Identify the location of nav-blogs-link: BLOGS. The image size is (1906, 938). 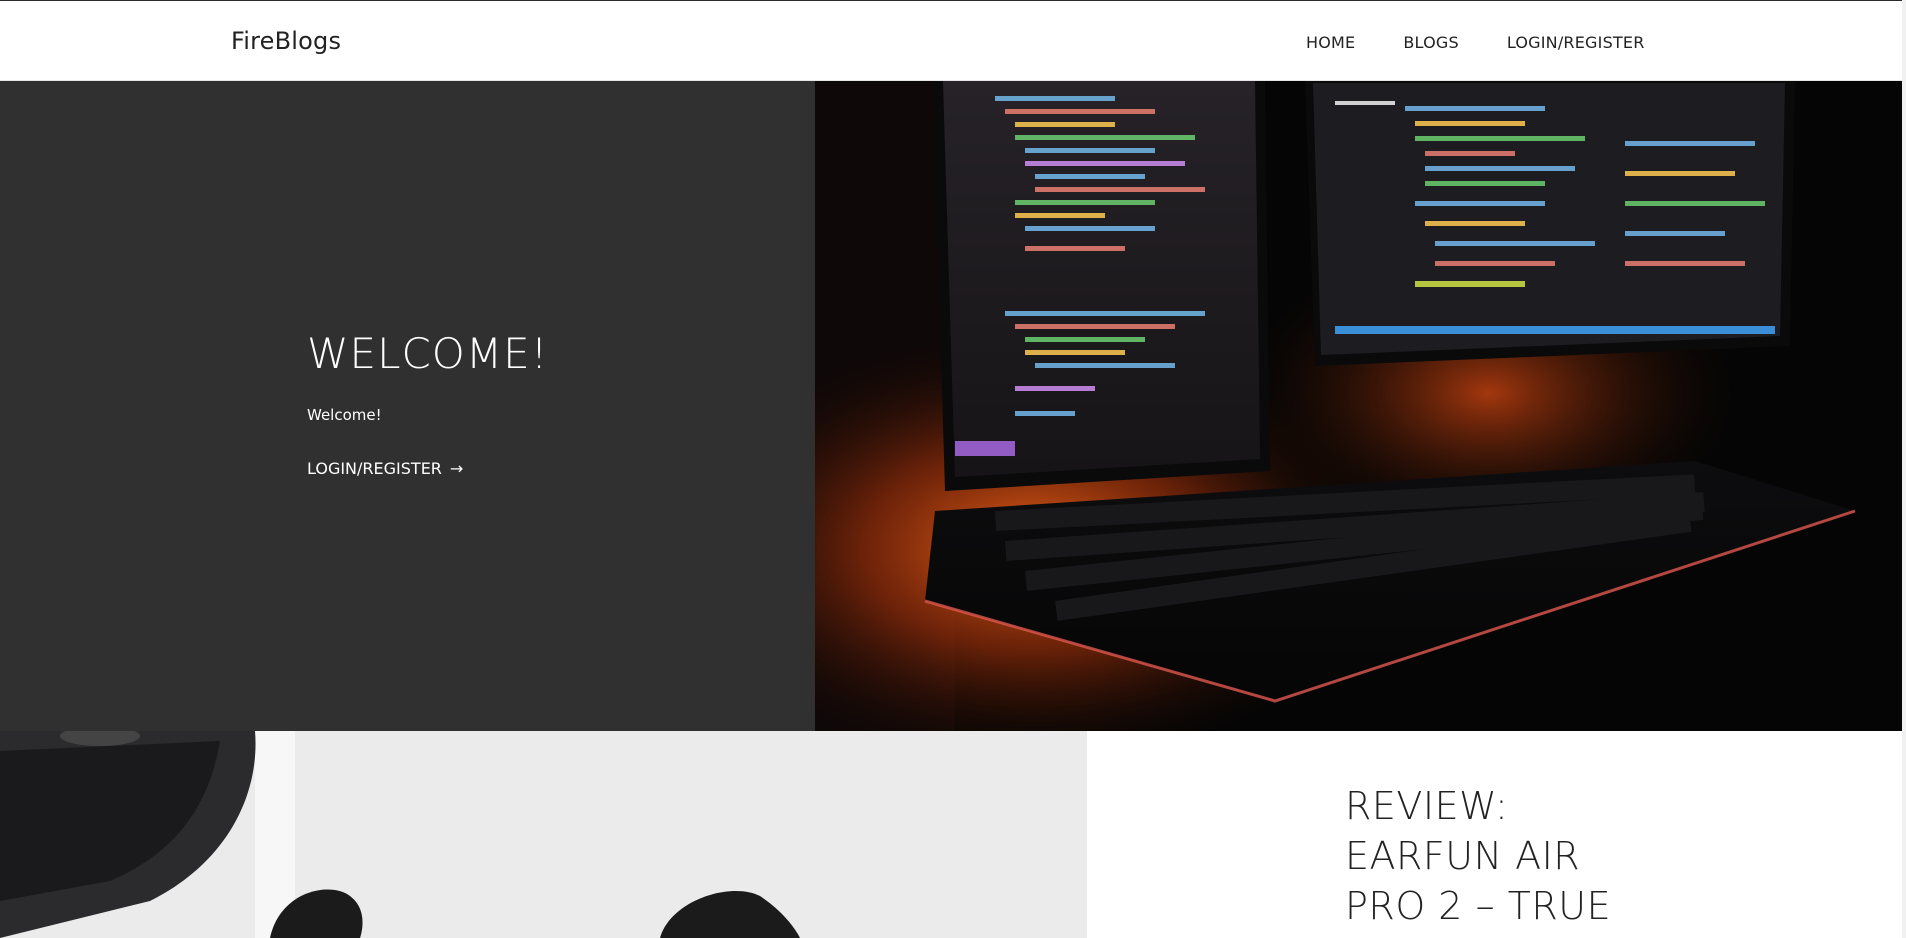
(1430, 42).